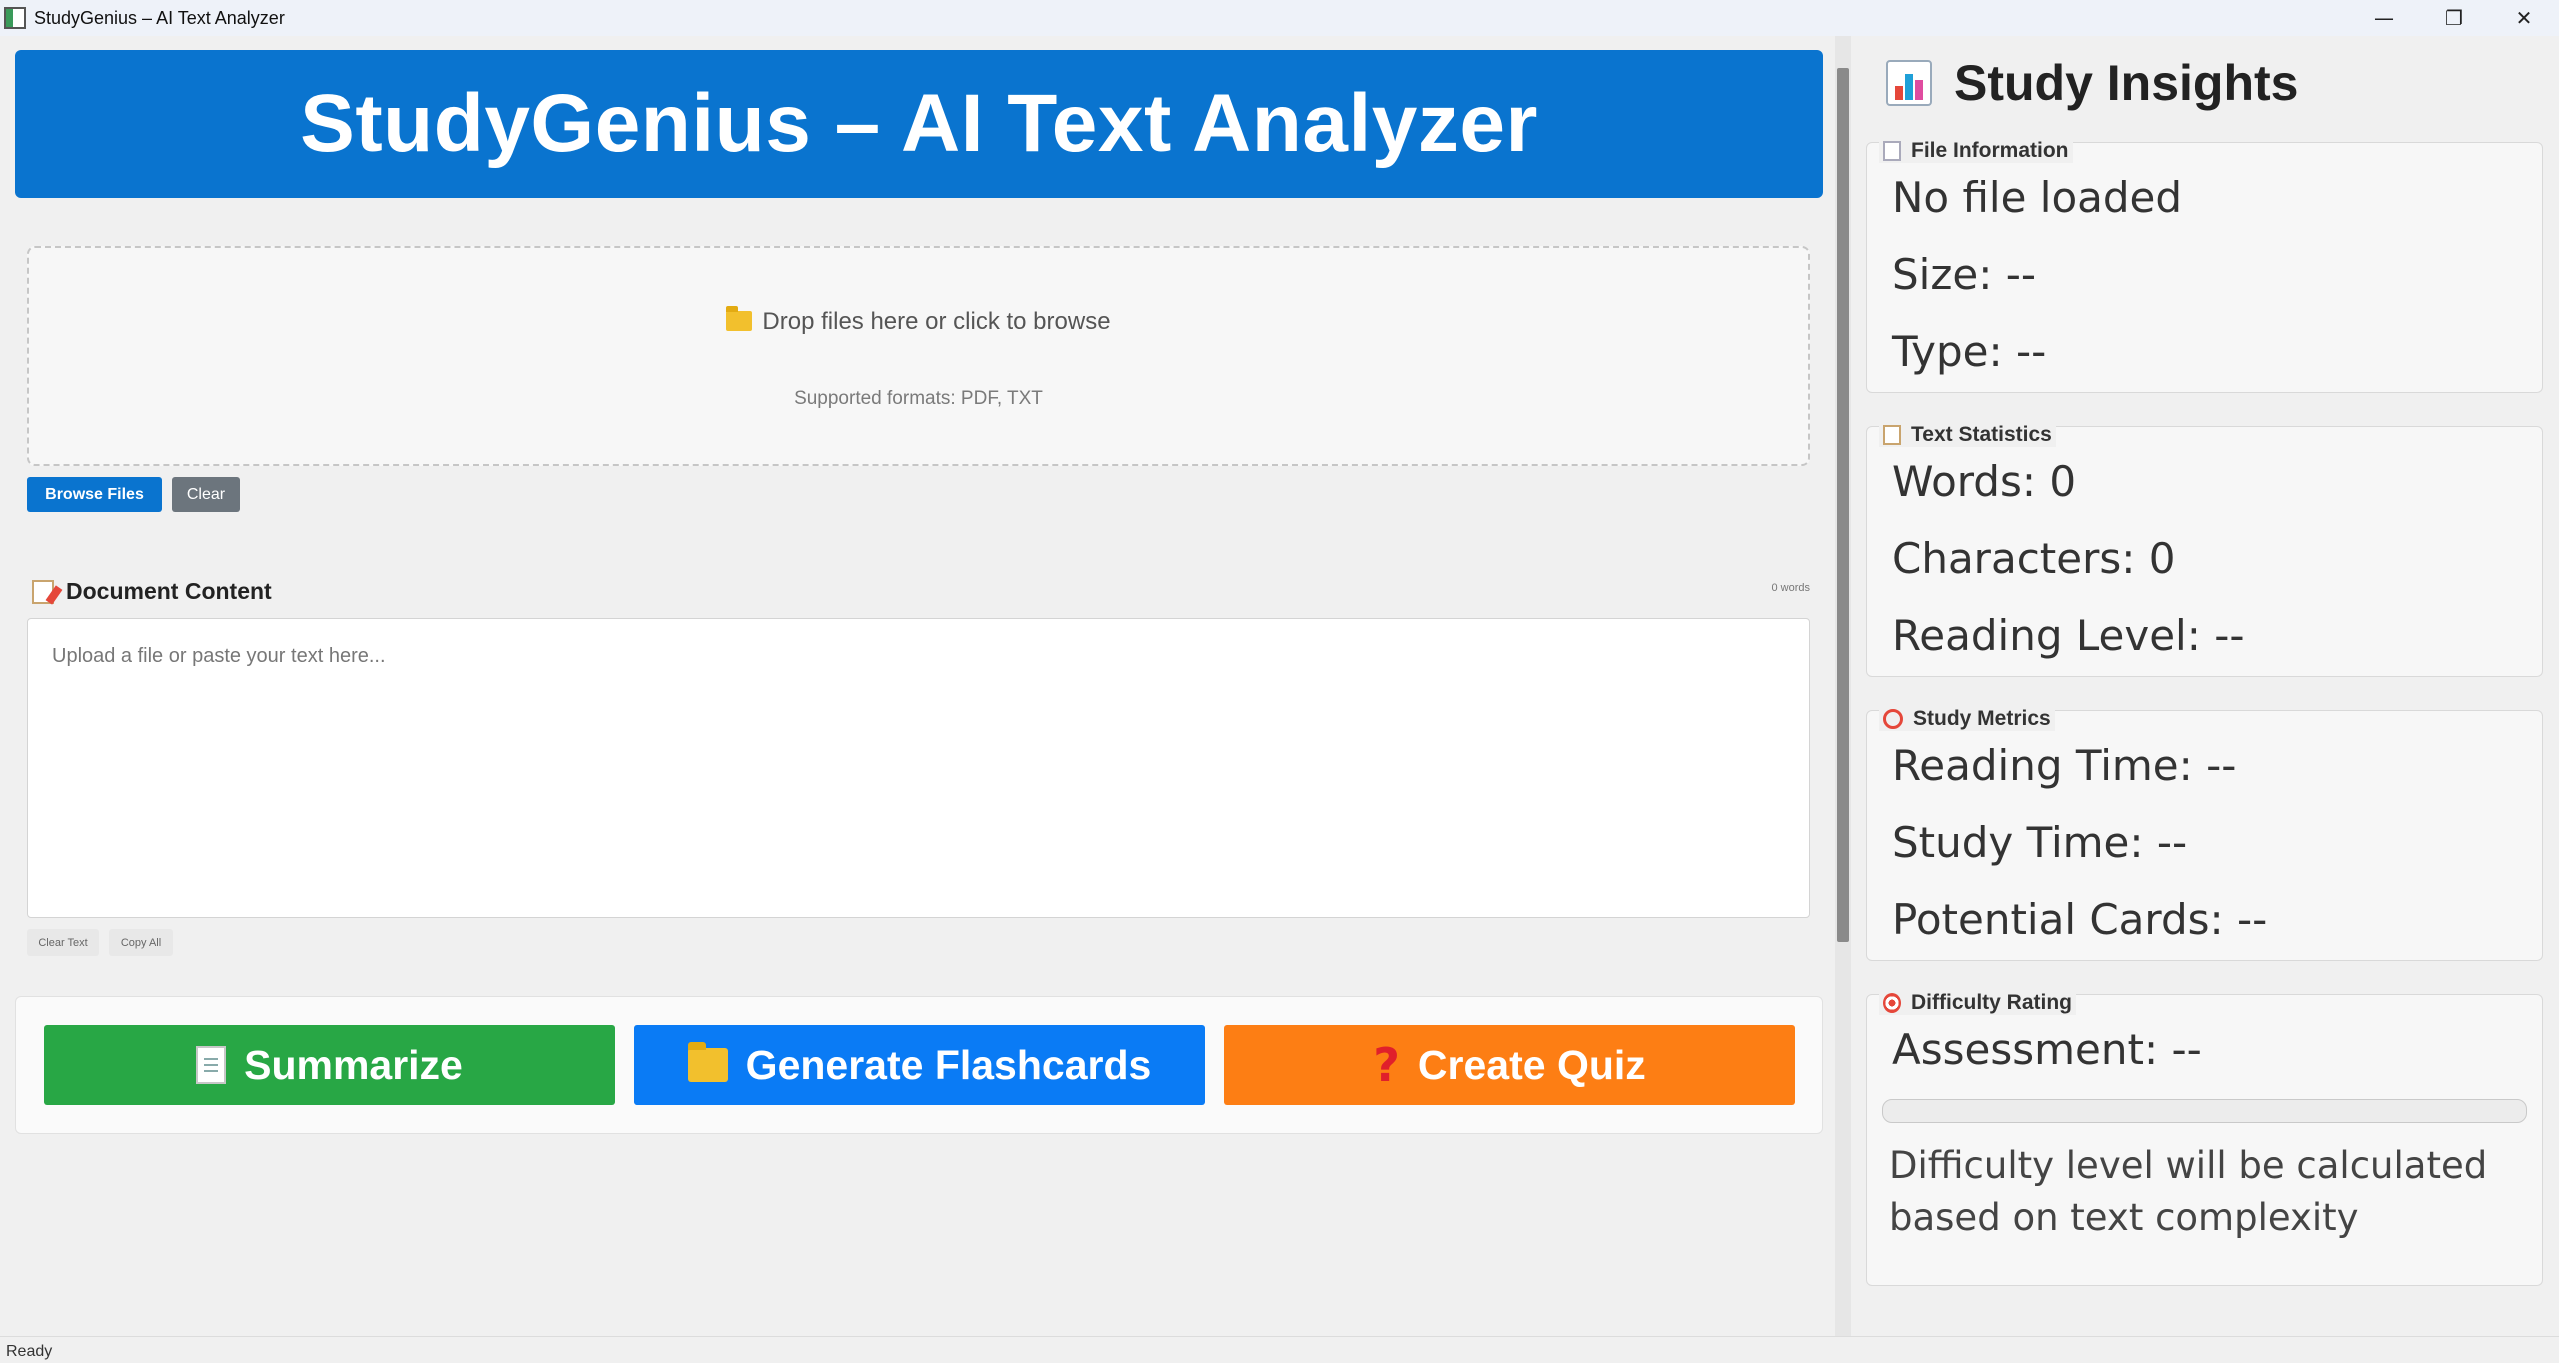 The image size is (2559, 1363). I want to click on bar-chart-icon, so click(1909, 83).